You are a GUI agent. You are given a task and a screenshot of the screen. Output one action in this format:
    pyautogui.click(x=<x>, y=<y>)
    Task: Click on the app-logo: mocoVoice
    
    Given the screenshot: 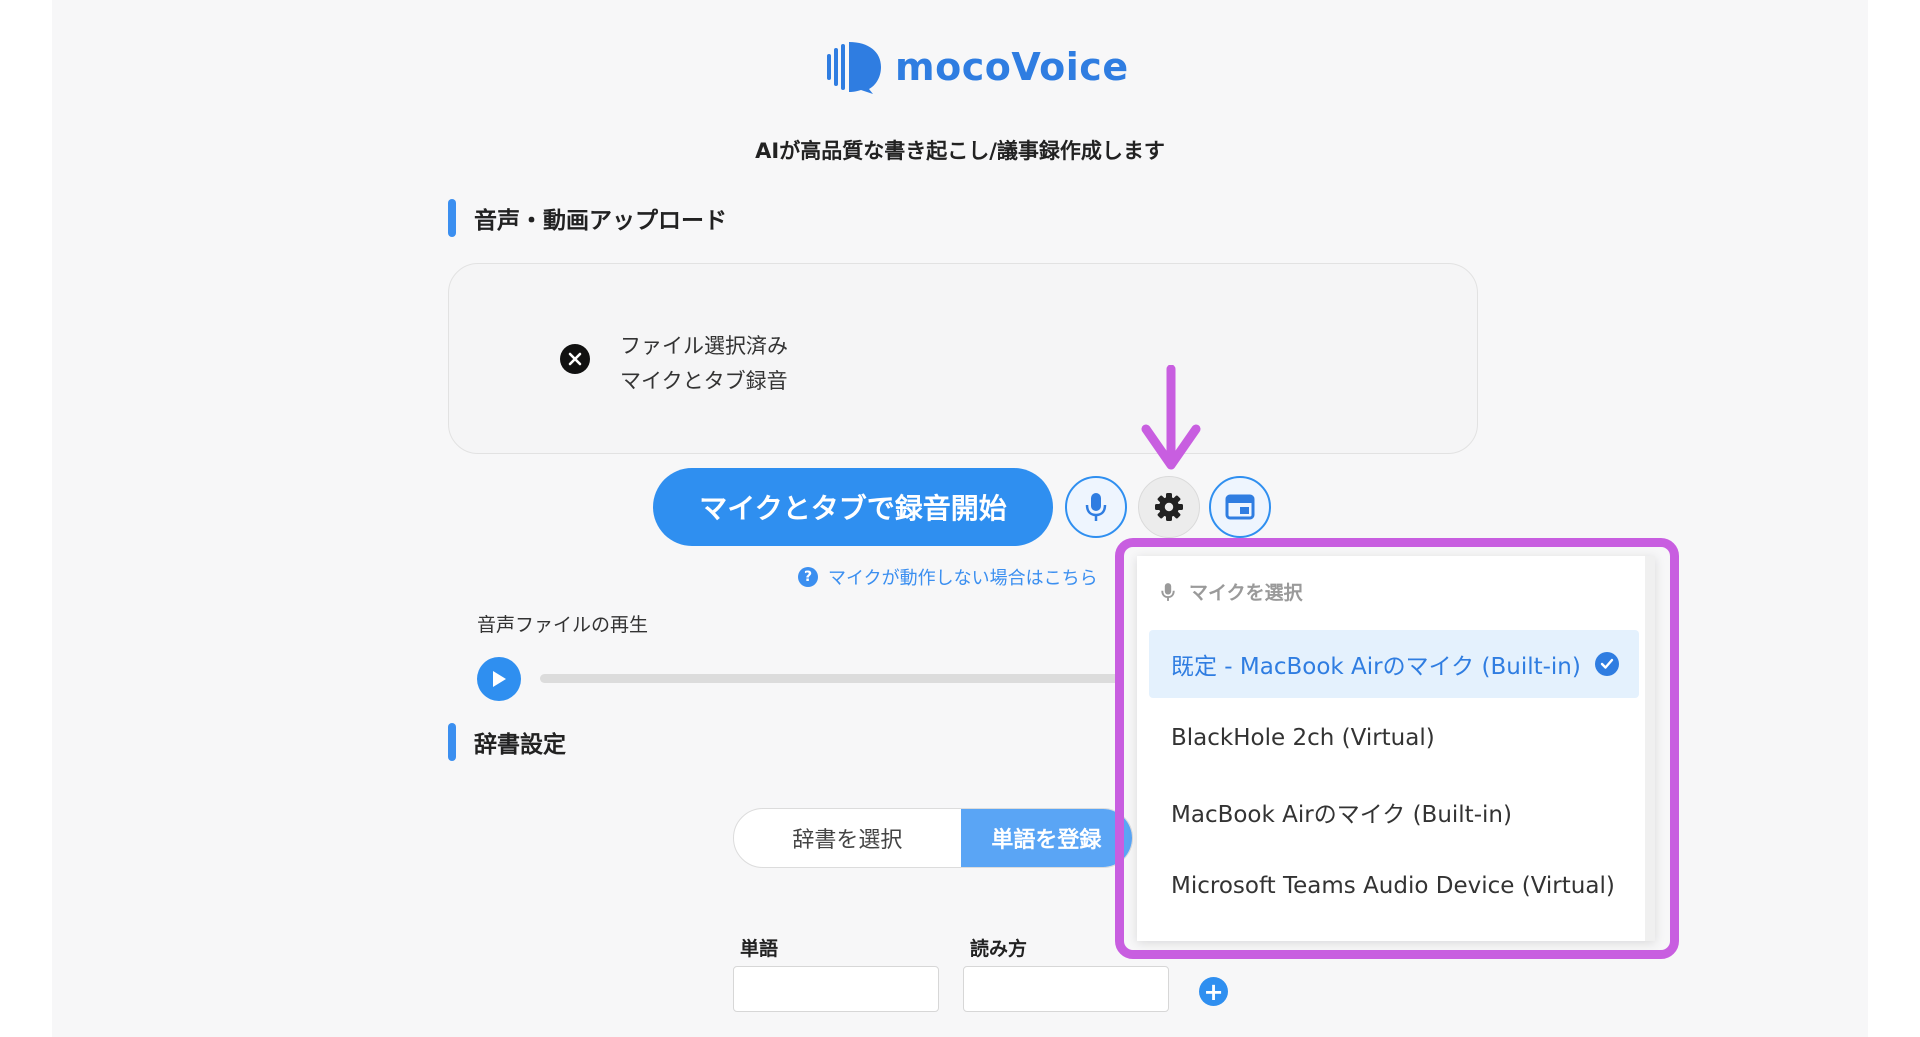 What is the action you would take?
    pyautogui.click(x=977, y=67)
    